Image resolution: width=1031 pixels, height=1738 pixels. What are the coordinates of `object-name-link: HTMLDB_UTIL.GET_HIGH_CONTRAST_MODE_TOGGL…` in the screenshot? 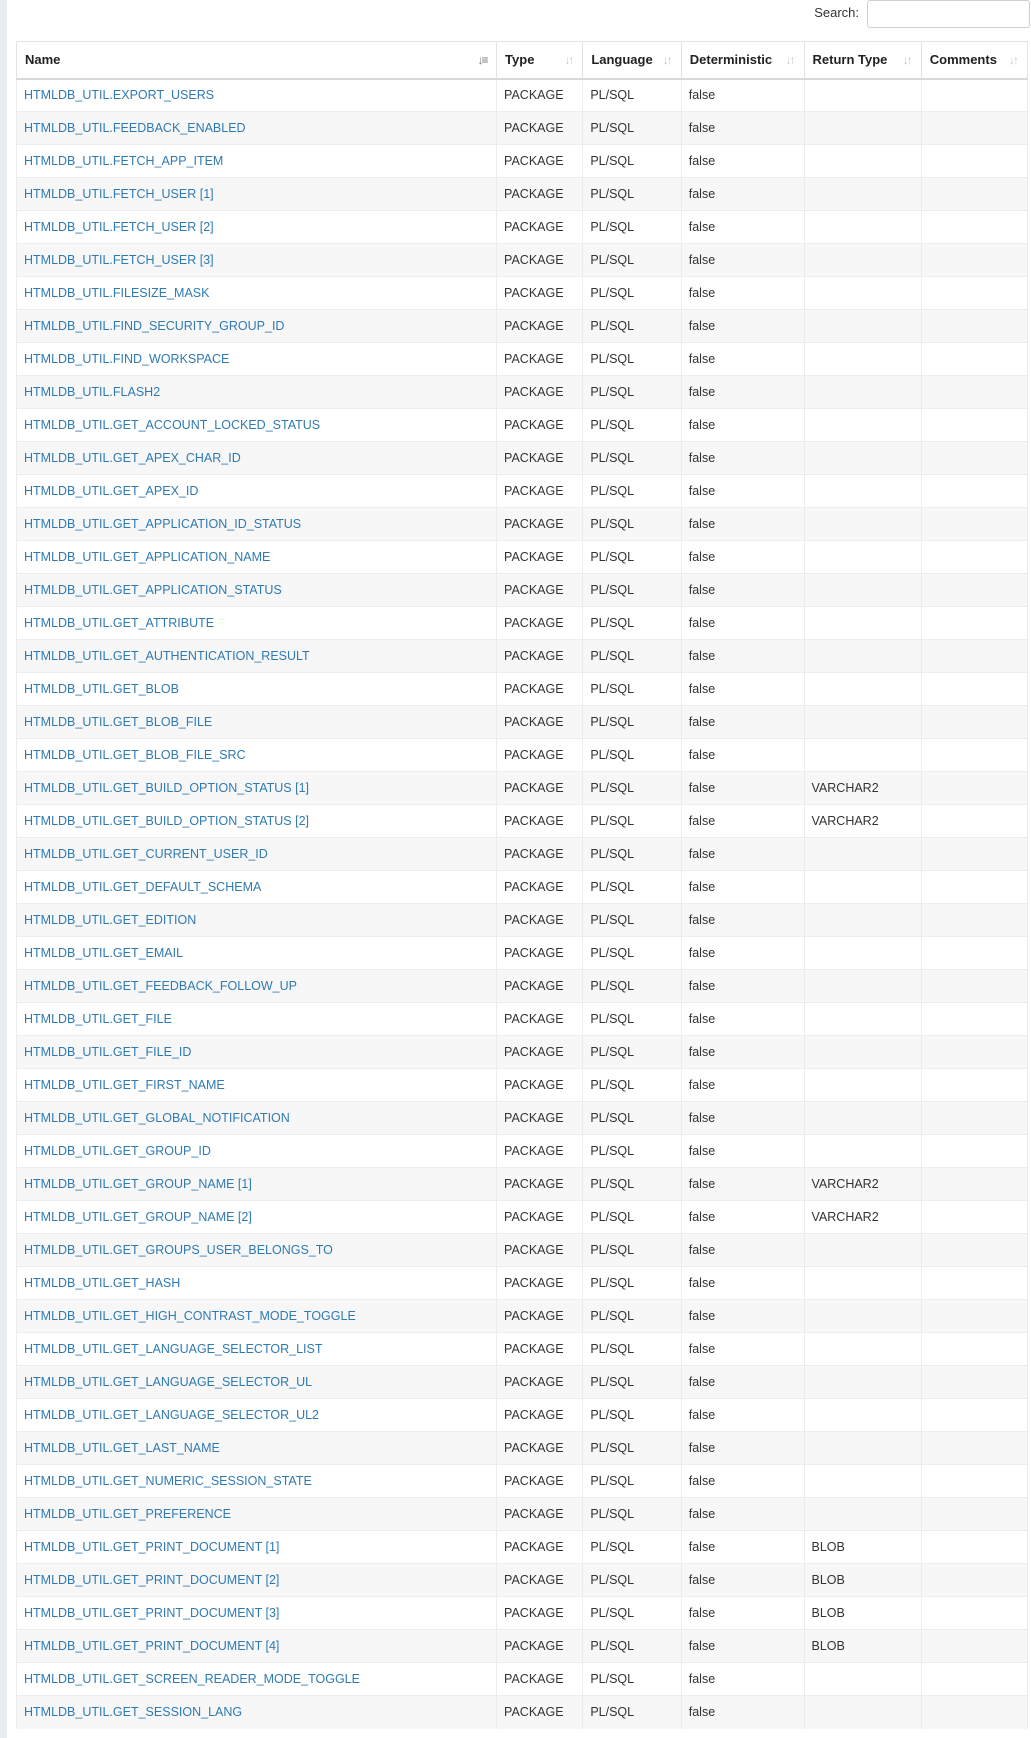 It's located at (190, 1316).